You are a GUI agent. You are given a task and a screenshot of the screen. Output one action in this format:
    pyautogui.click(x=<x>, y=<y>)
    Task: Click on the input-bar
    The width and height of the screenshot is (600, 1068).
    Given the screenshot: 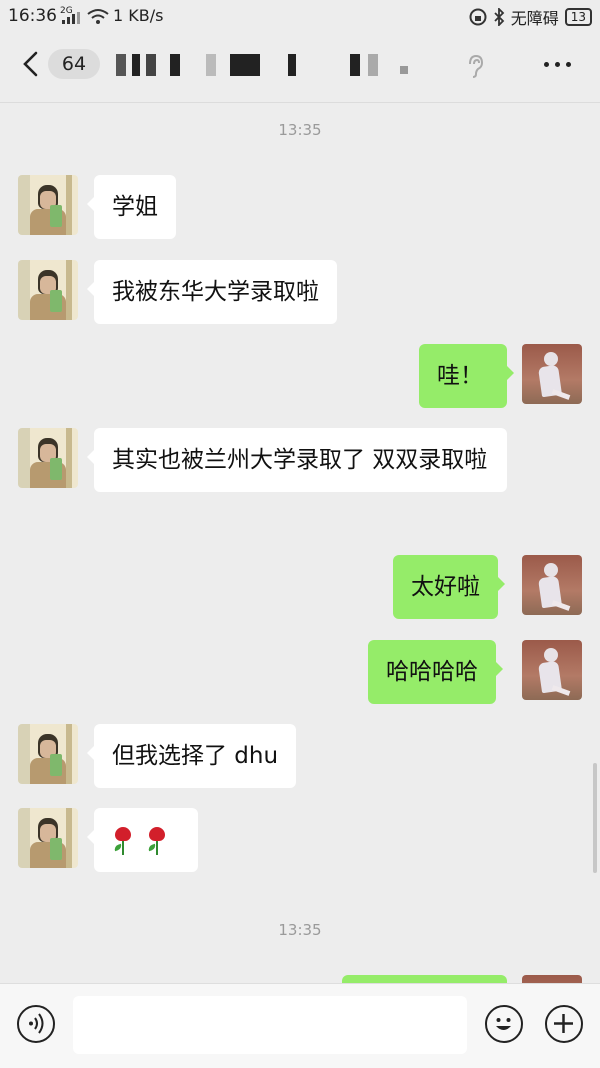 What is the action you would take?
    pyautogui.click(x=300, y=1025)
    